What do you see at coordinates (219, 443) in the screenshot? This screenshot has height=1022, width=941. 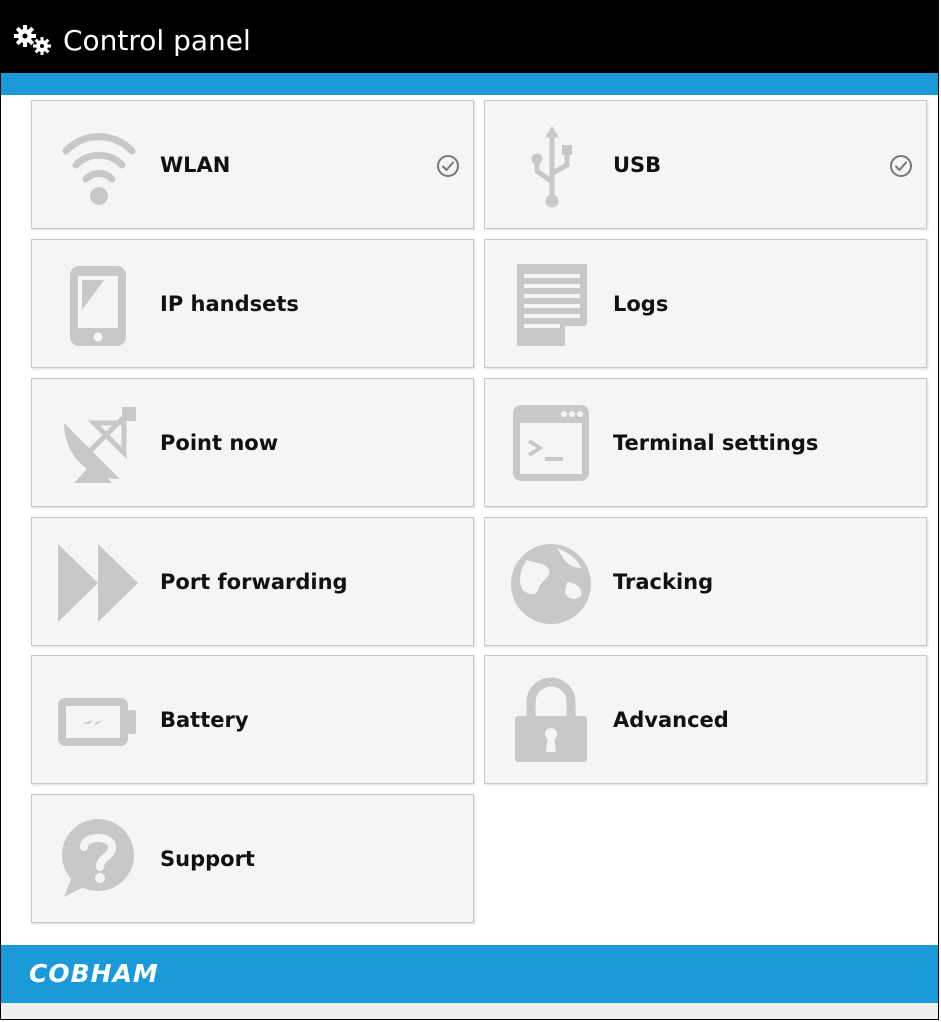 I see `tile-label: Point now` at bounding box center [219, 443].